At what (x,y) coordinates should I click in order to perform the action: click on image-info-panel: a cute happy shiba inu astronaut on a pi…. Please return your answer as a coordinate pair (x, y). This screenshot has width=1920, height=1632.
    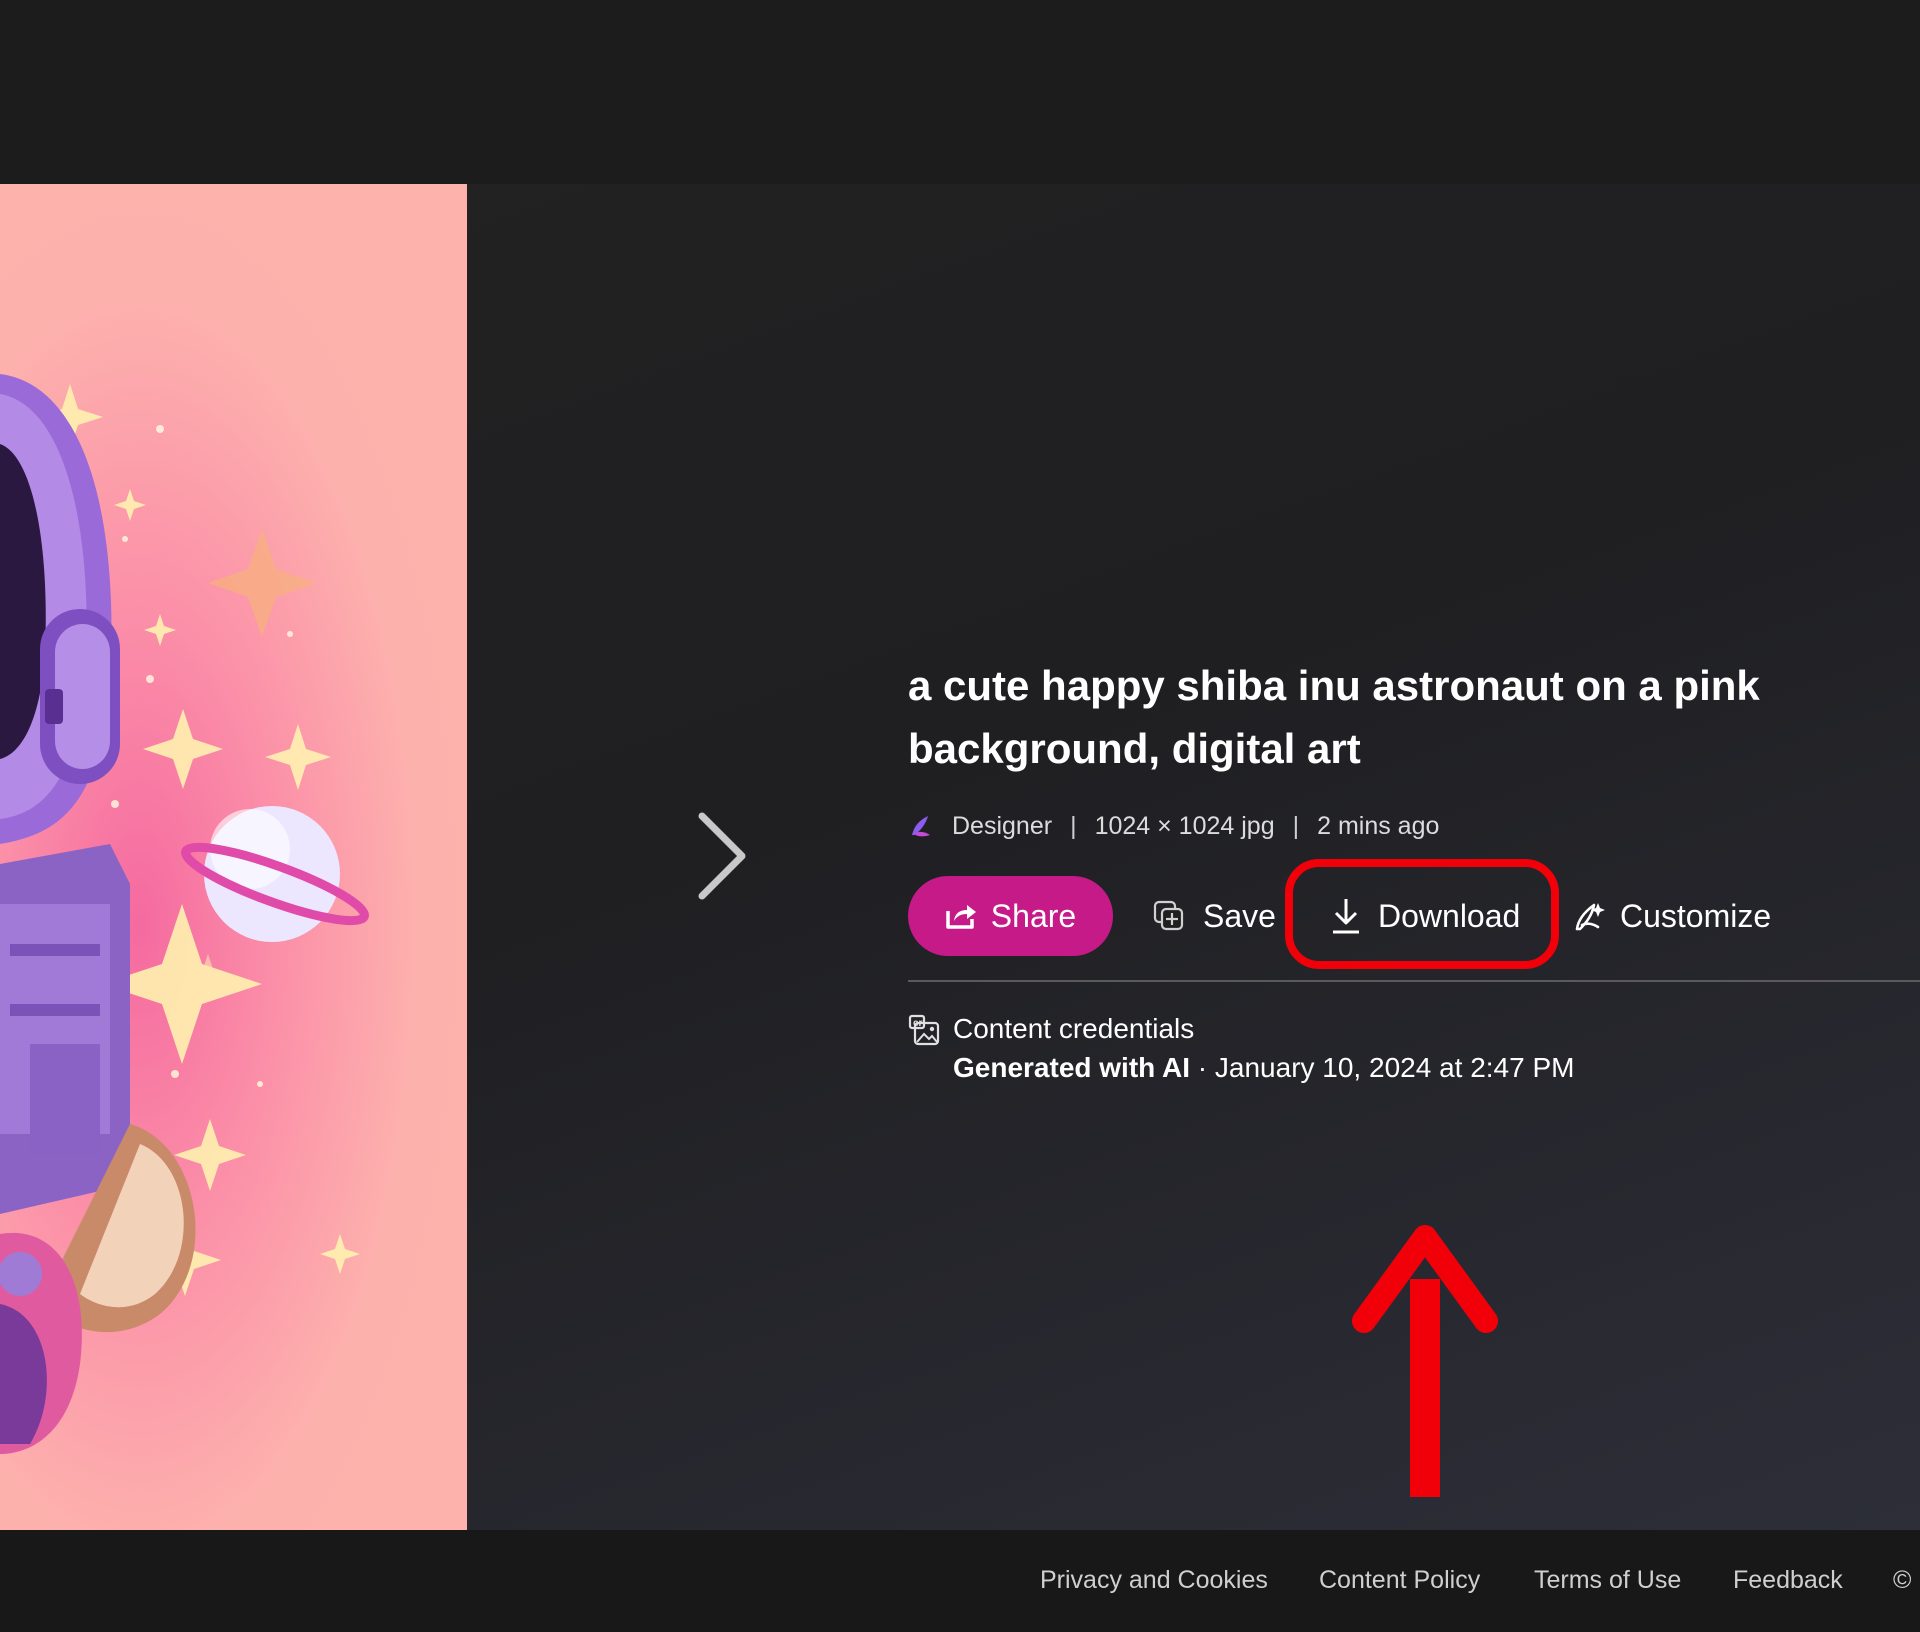
    Looking at the image, I should click on (1414, 871).